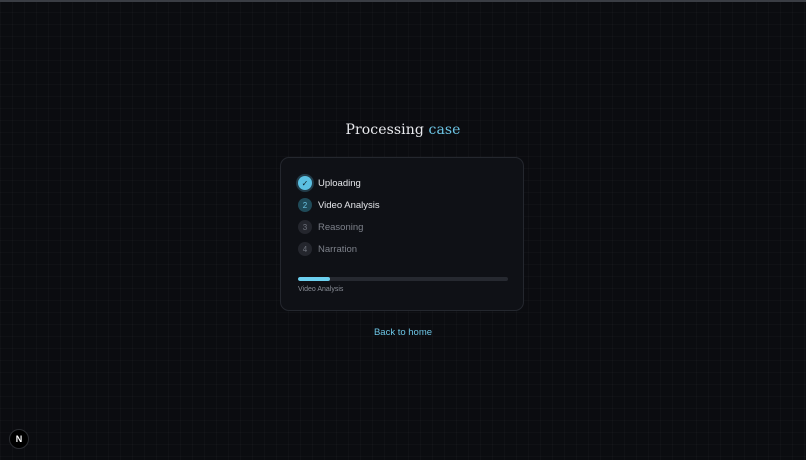 This screenshot has height=460, width=806. What do you see at coordinates (305, 205) in the screenshot?
I see `step-number-badge: 2` at bounding box center [305, 205].